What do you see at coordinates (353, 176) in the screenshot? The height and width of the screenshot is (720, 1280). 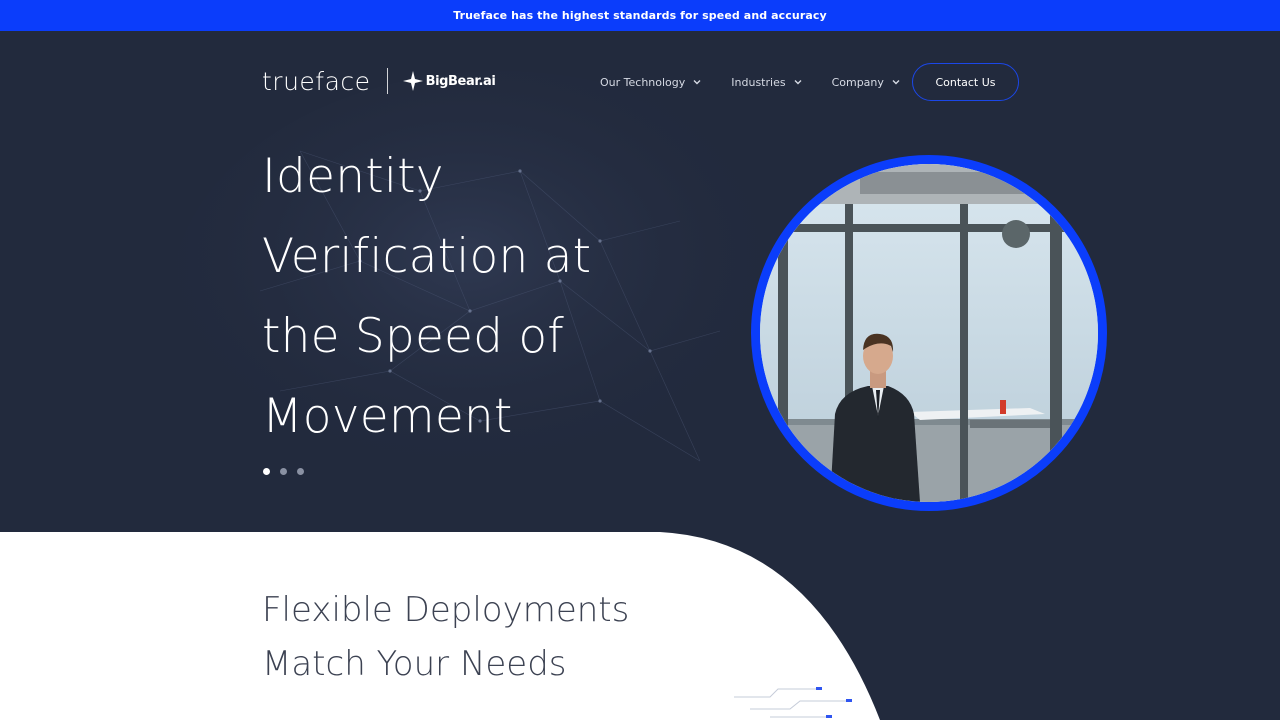 I see `headline-line: Identity` at bounding box center [353, 176].